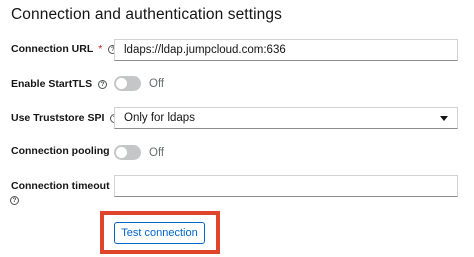 Image resolution: width=474 pixels, height=257 pixels. I want to click on enable-starttls-switch: Off, so click(139, 83).